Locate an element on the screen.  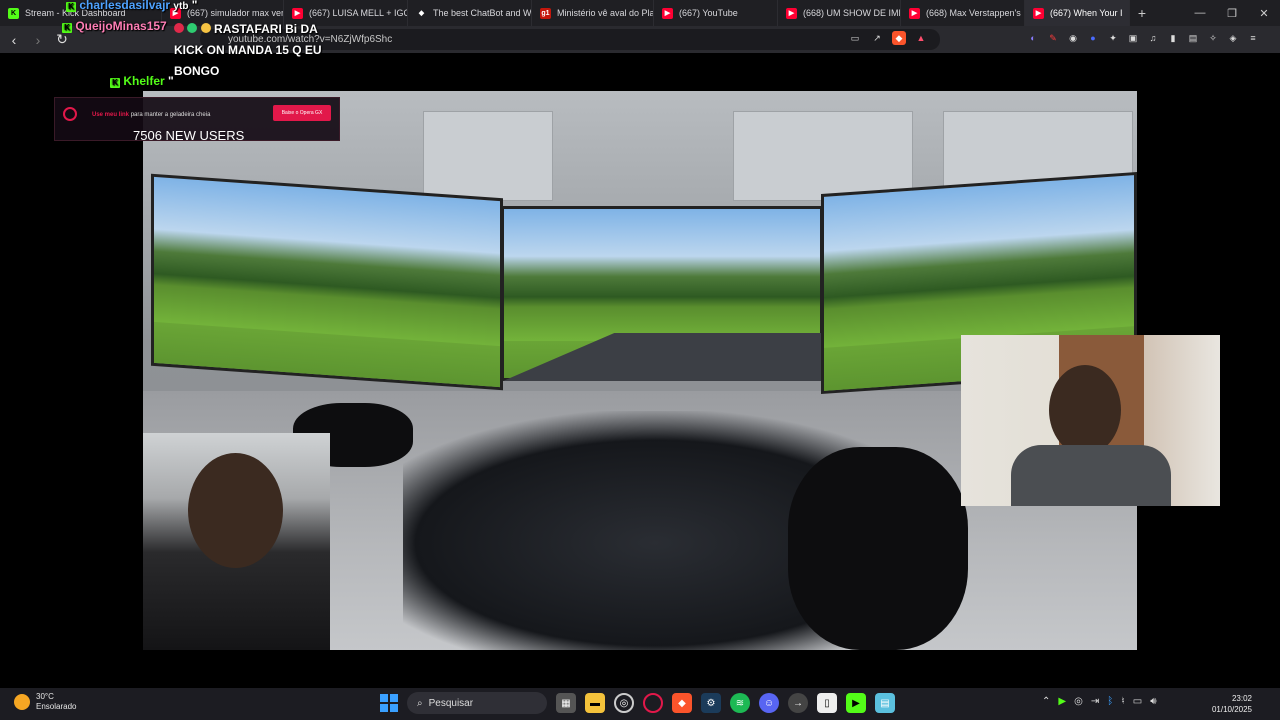
chat-username: Khelfer is located at coordinates (144, 81).